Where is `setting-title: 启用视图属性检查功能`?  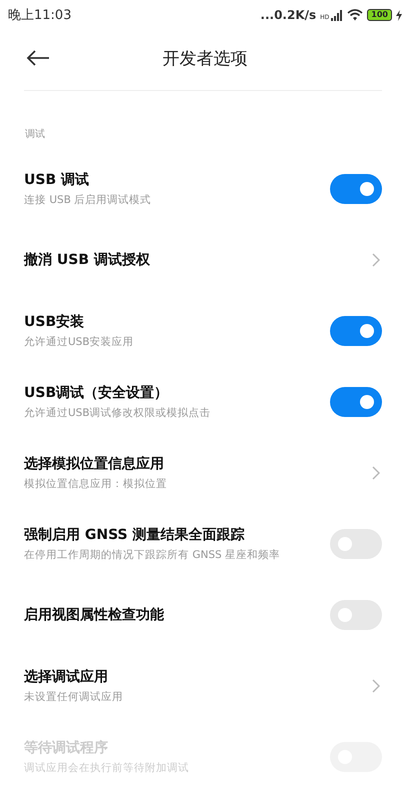 setting-title: 启用视图属性检查功能 is located at coordinates (94, 615).